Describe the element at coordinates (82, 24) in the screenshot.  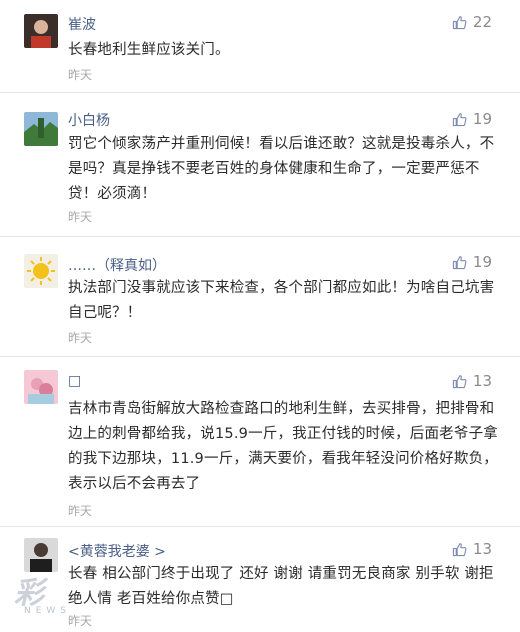
I see `comment-username: 崔波` at that location.